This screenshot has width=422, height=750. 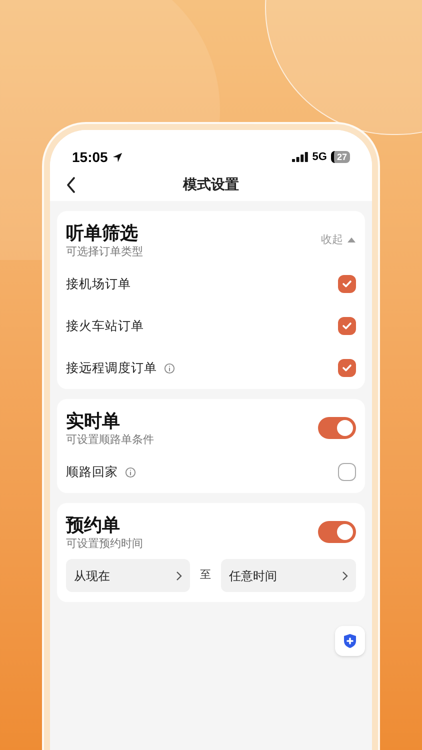 What do you see at coordinates (117, 157) in the screenshot?
I see `location-arrow-icon` at bounding box center [117, 157].